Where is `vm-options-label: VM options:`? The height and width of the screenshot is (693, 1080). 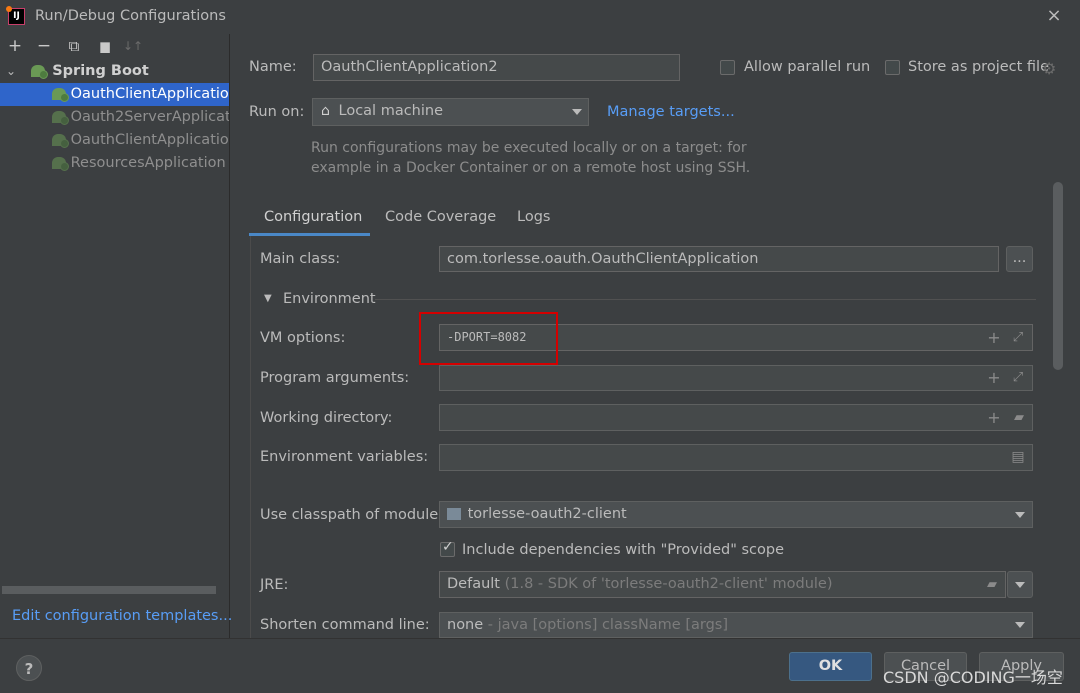
vm-options-label: VM options: is located at coordinates (303, 338).